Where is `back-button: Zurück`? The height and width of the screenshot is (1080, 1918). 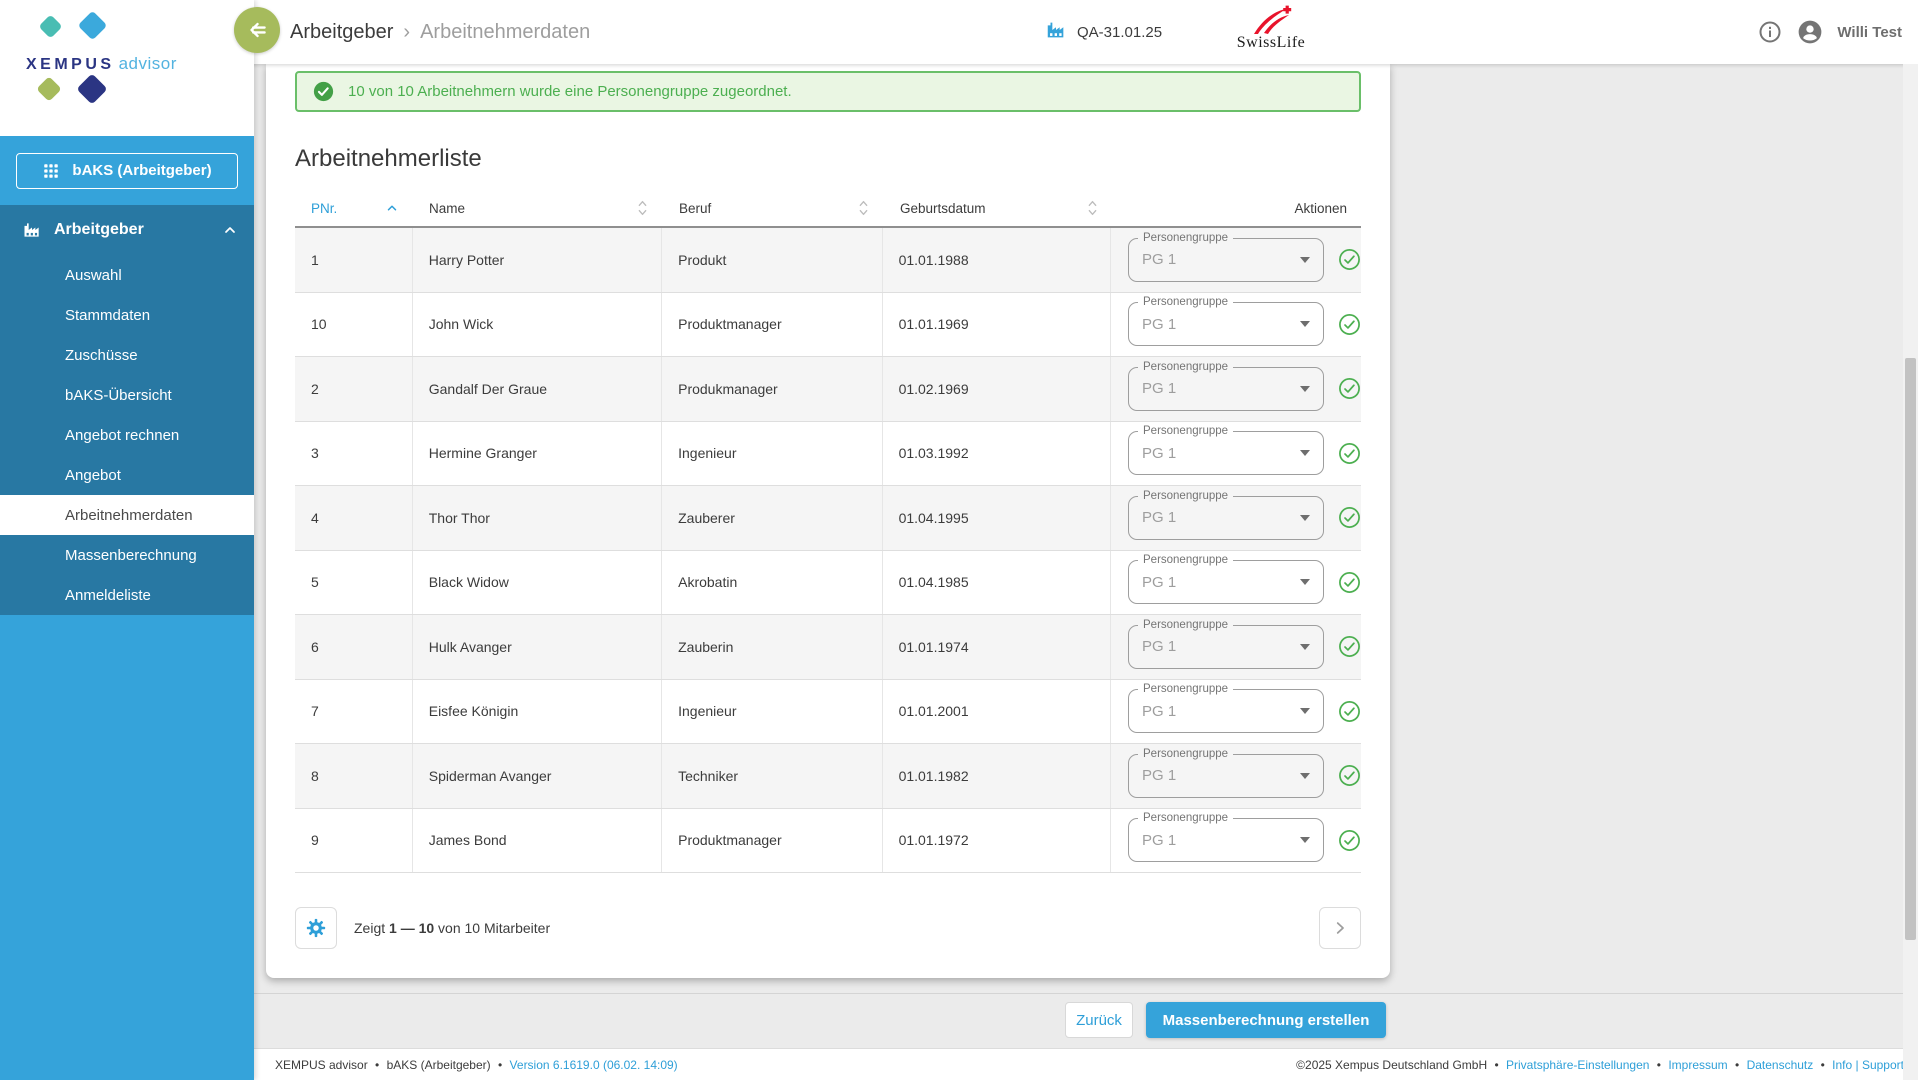 back-button: Zurück is located at coordinates (1099, 1020).